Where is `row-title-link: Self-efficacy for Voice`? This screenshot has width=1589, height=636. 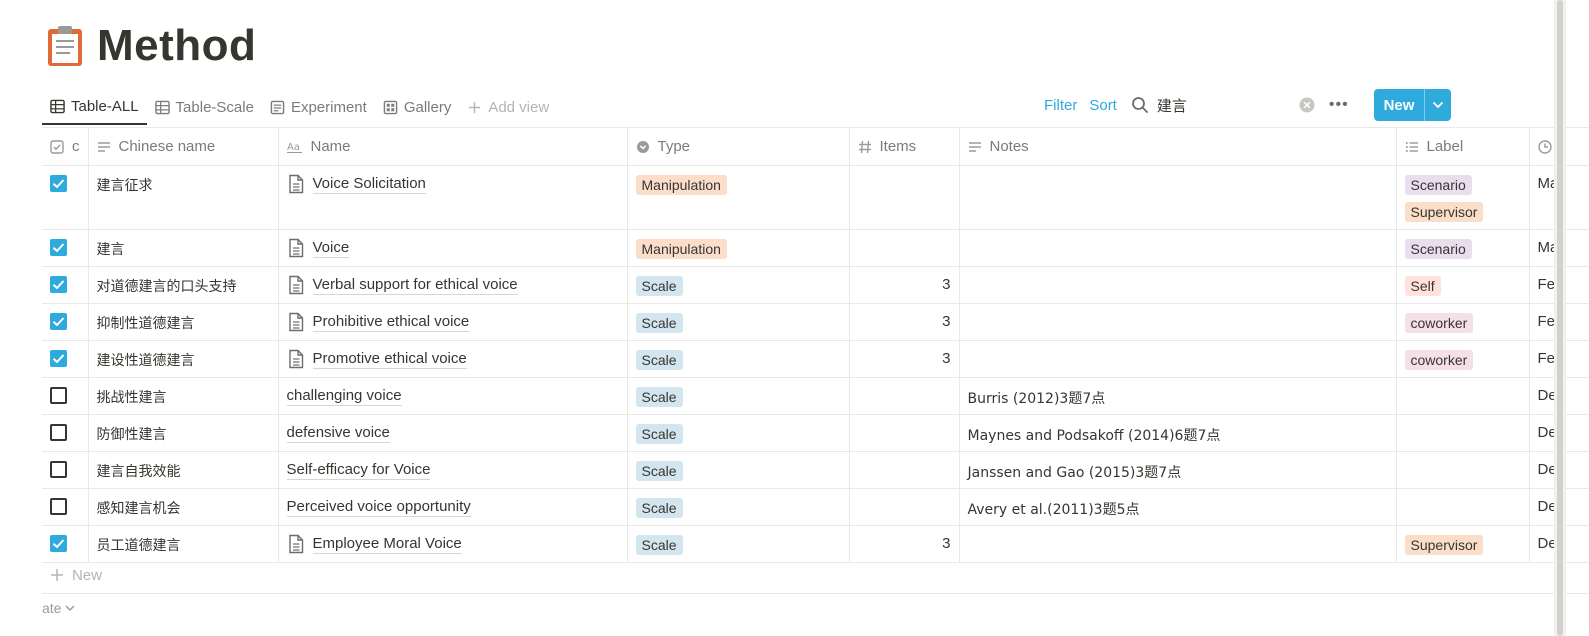 row-title-link: Self-efficacy for Voice is located at coordinates (358, 470).